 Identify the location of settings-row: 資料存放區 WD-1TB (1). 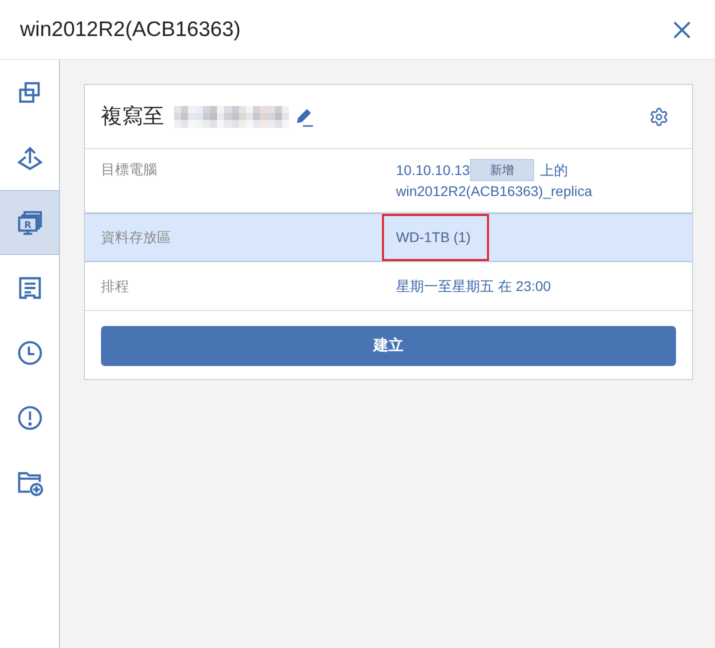
(388, 237).